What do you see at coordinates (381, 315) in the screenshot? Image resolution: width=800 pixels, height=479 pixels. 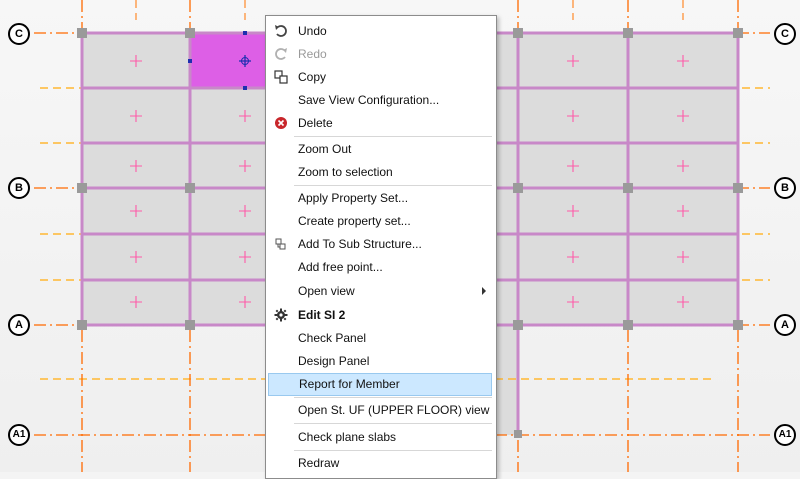 I see `menu-item-edit-si: Edit SI 2` at bounding box center [381, 315].